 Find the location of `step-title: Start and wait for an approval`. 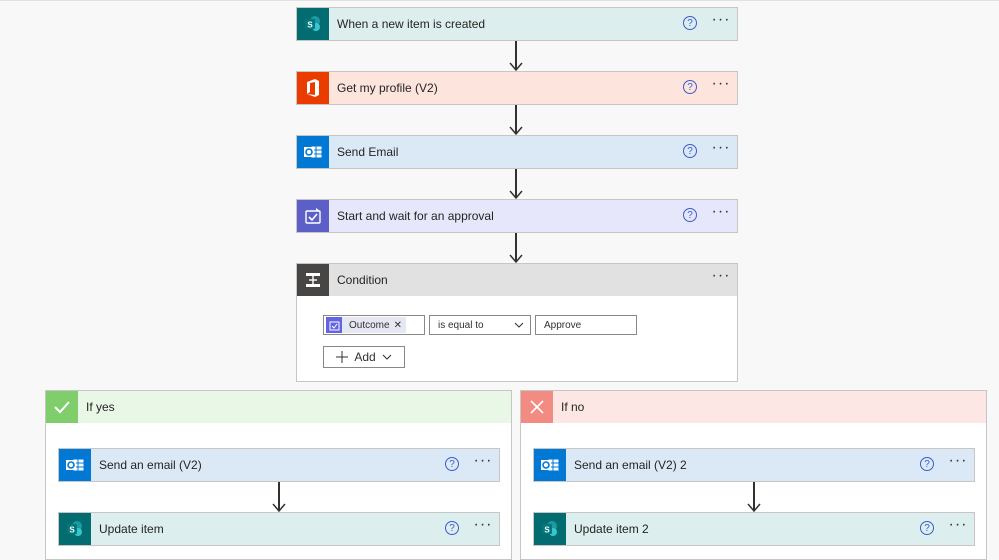

step-title: Start and wait for an approval is located at coordinates (415, 216).